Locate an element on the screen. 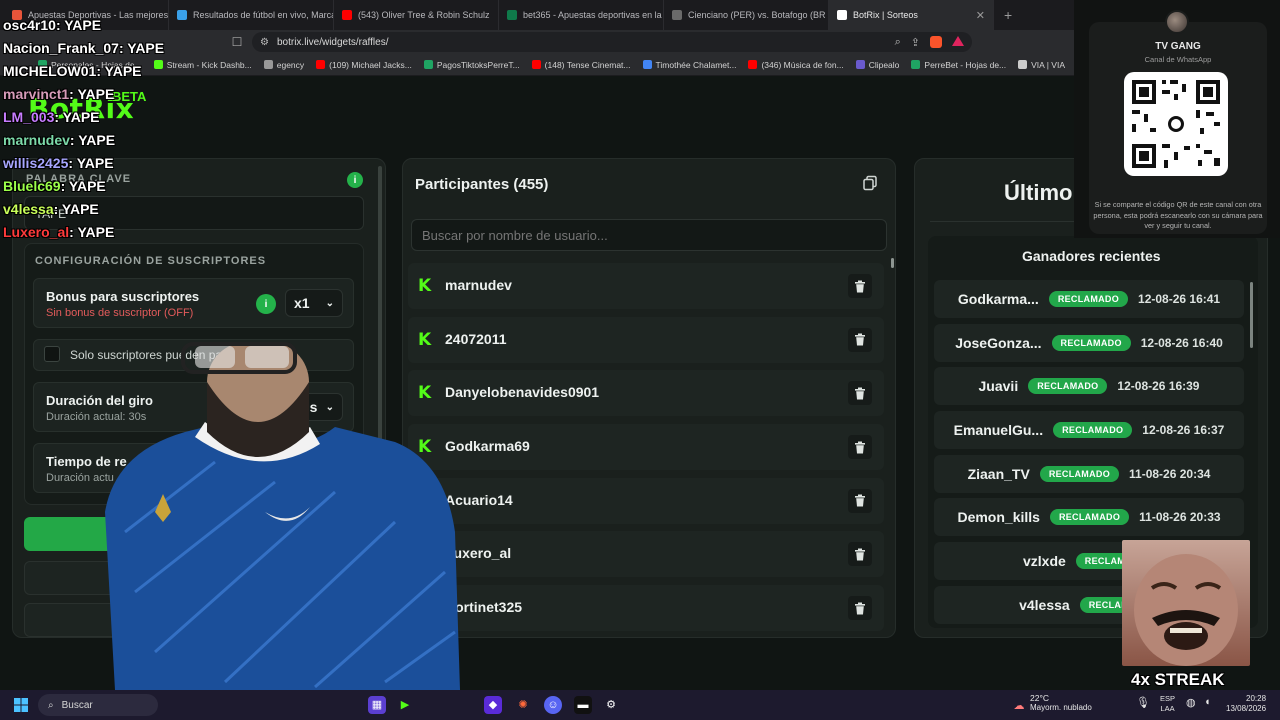 This screenshot has width=1280, height=720. channel-avatar is located at coordinates (1177, 22).